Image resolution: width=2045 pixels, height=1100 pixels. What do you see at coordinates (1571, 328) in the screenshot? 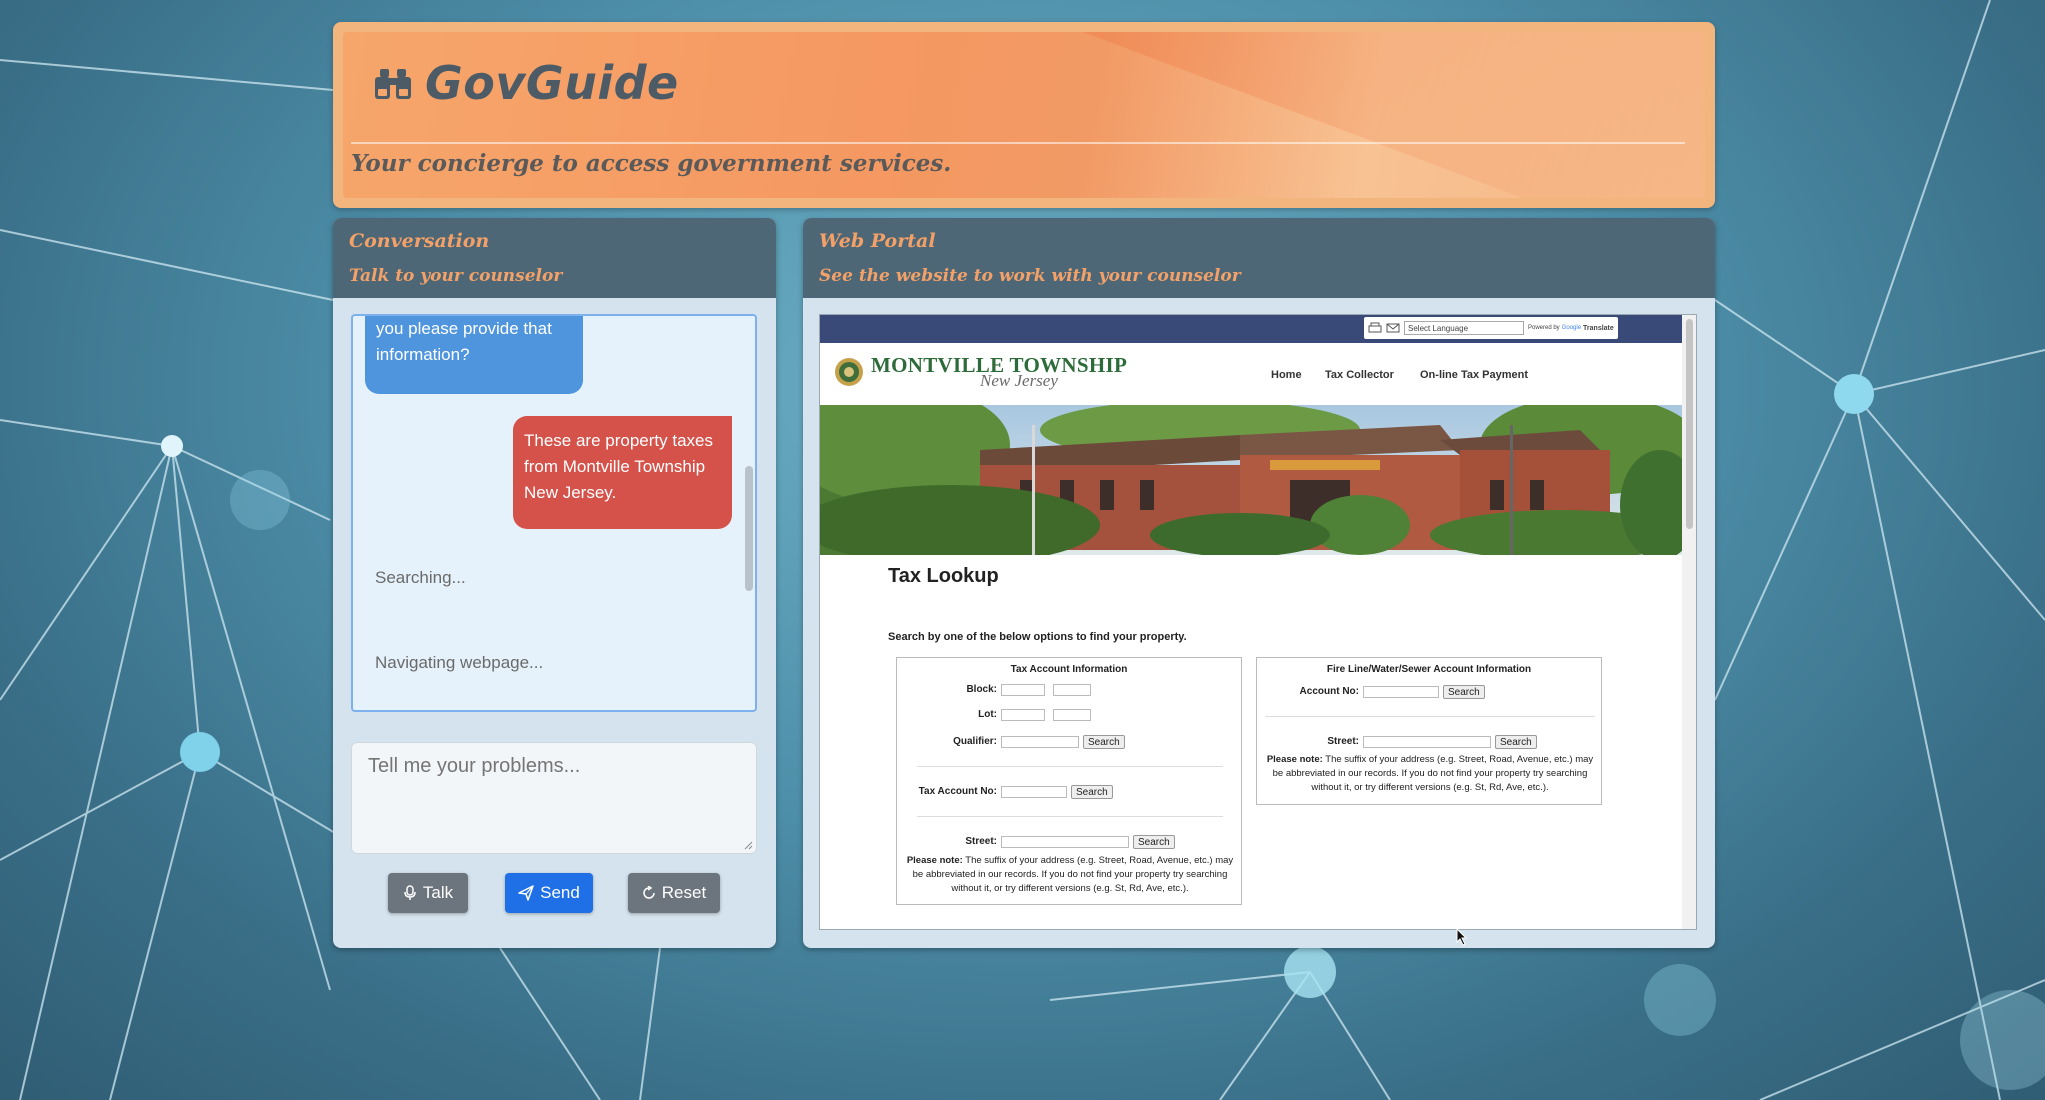
I see `google-logo-text: Google` at bounding box center [1571, 328].